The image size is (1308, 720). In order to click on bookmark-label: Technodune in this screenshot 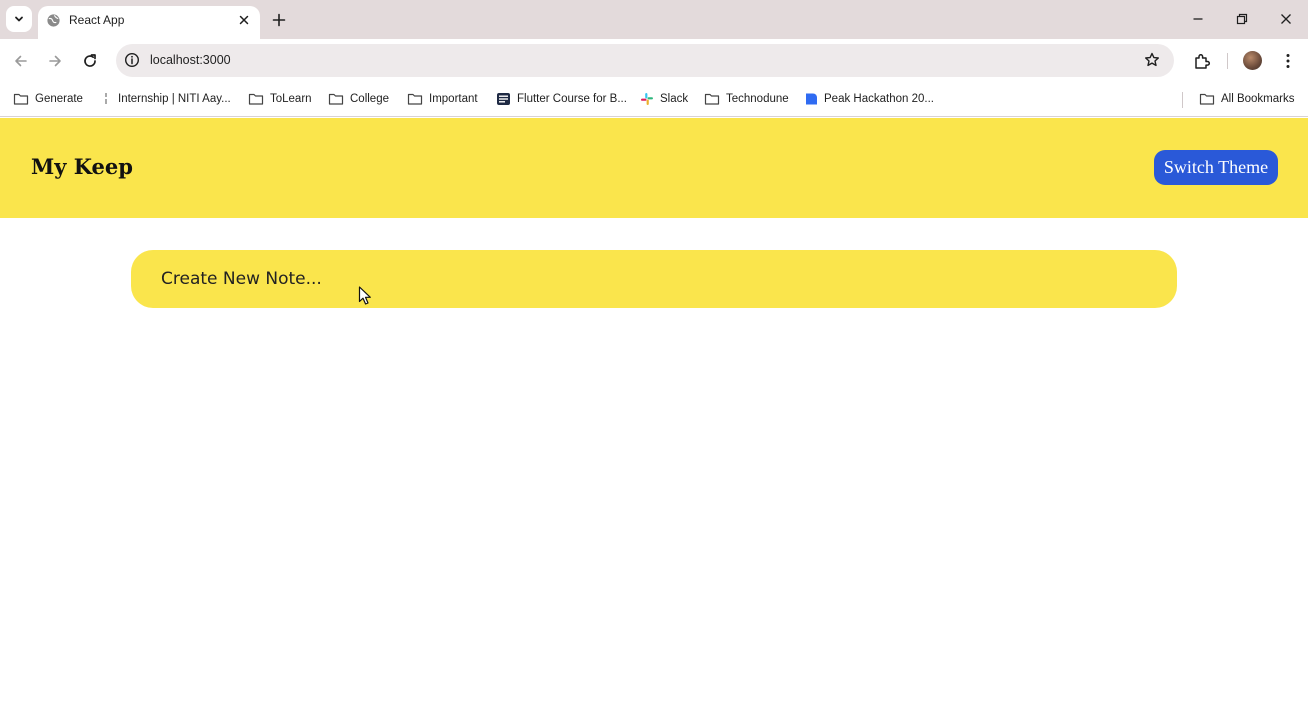, I will do `click(757, 99)`.